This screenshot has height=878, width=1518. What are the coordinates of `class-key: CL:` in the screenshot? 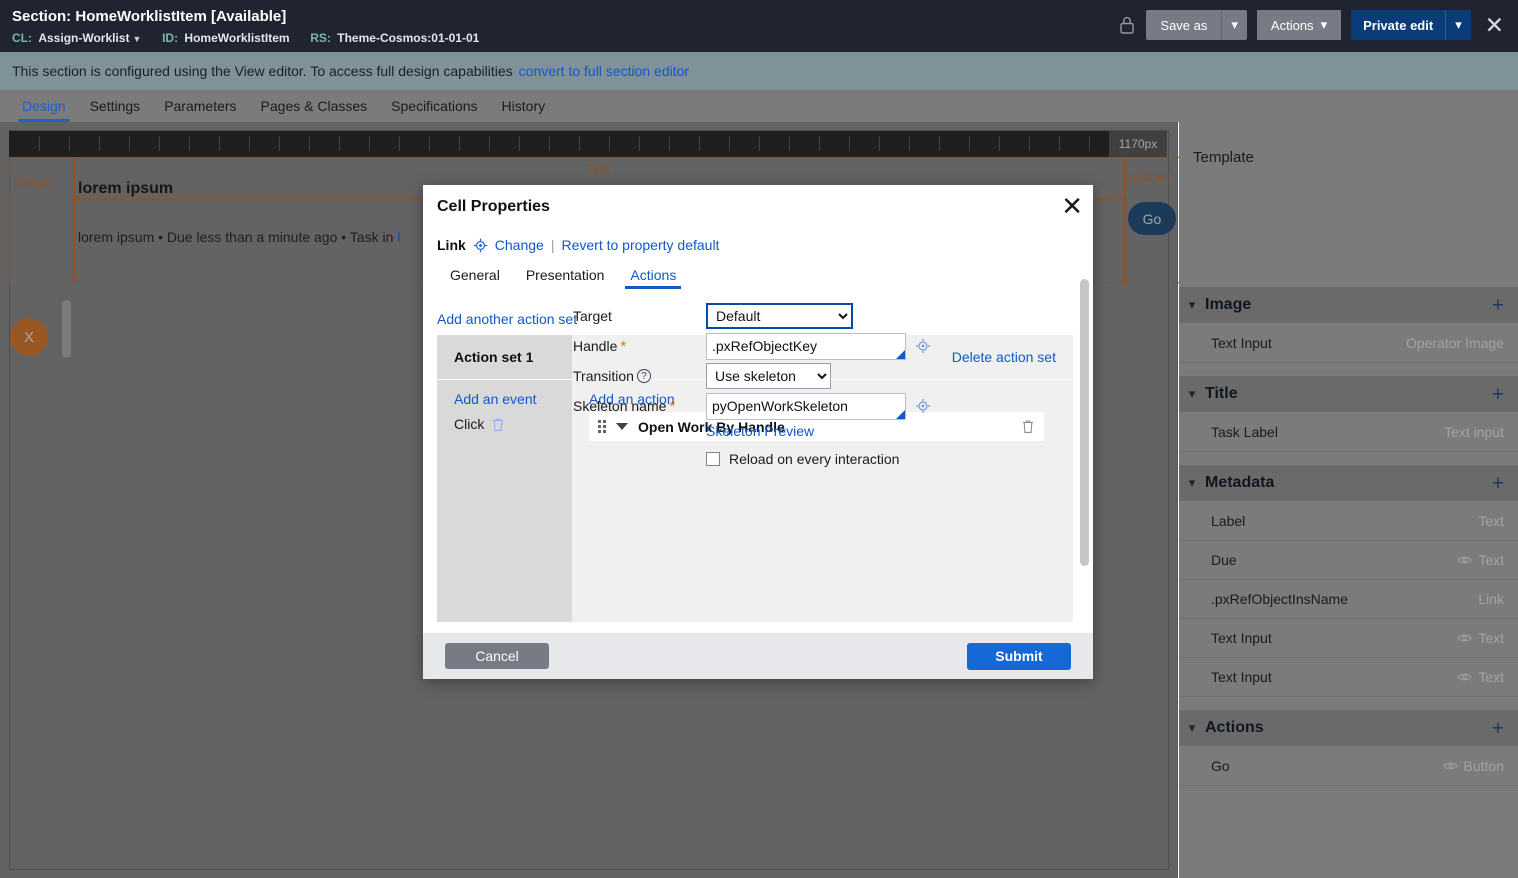 It's located at (22, 38).